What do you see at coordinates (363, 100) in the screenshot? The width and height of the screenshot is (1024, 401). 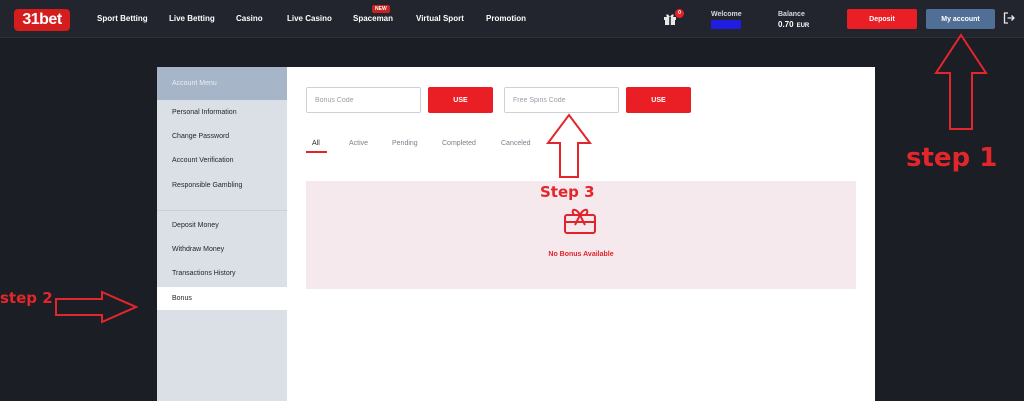 I see `bonus-code-input` at bounding box center [363, 100].